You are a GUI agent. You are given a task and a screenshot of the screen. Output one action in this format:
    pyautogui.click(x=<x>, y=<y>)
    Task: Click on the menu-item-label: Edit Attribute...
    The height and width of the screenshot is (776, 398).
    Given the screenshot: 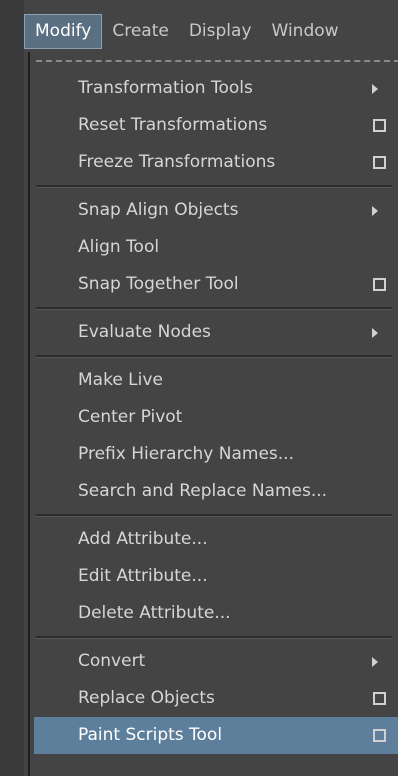 What is the action you would take?
    pyautogui.click(x=143, y=576)
    